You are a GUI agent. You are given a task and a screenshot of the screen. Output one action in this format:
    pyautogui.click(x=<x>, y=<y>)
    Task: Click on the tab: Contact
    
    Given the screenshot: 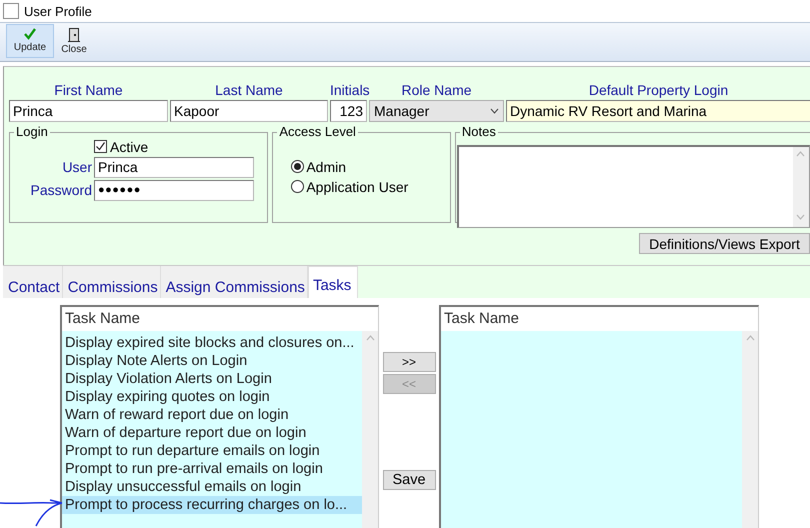 What is the action you would take?
    pyautogui.click(x=33, y=282)
    